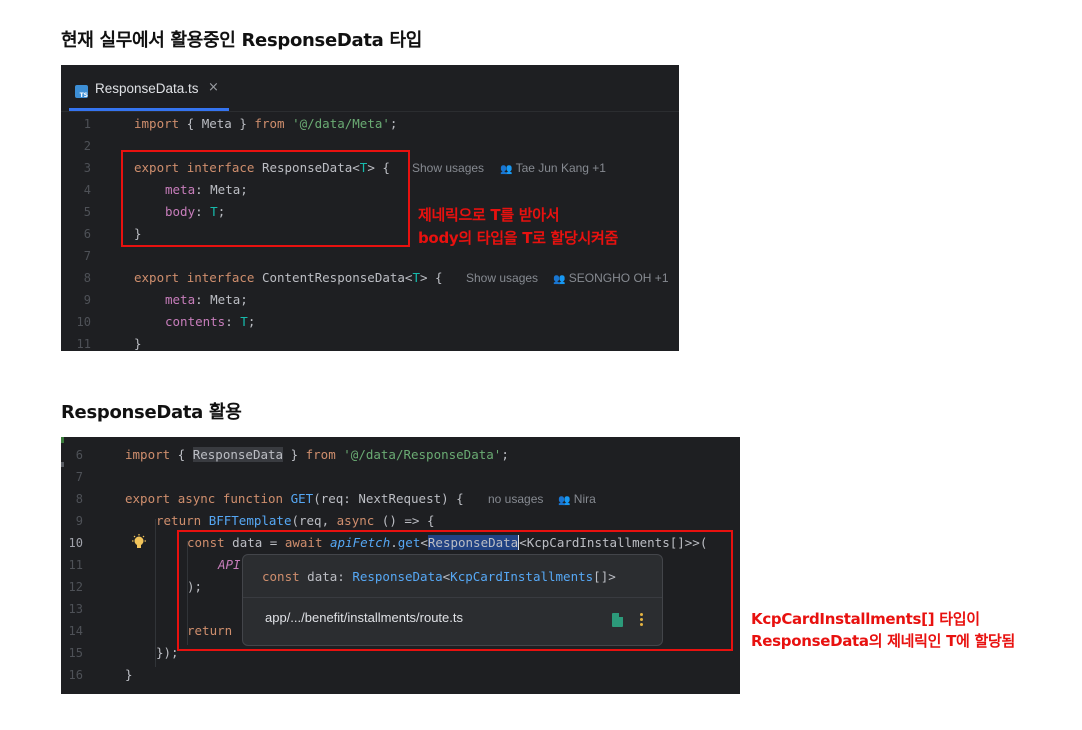 This screenshot has height=730, width=1082. Describe the element at coordinates (302, 498) in the screenshot. I see `function-name: GET` at that location.